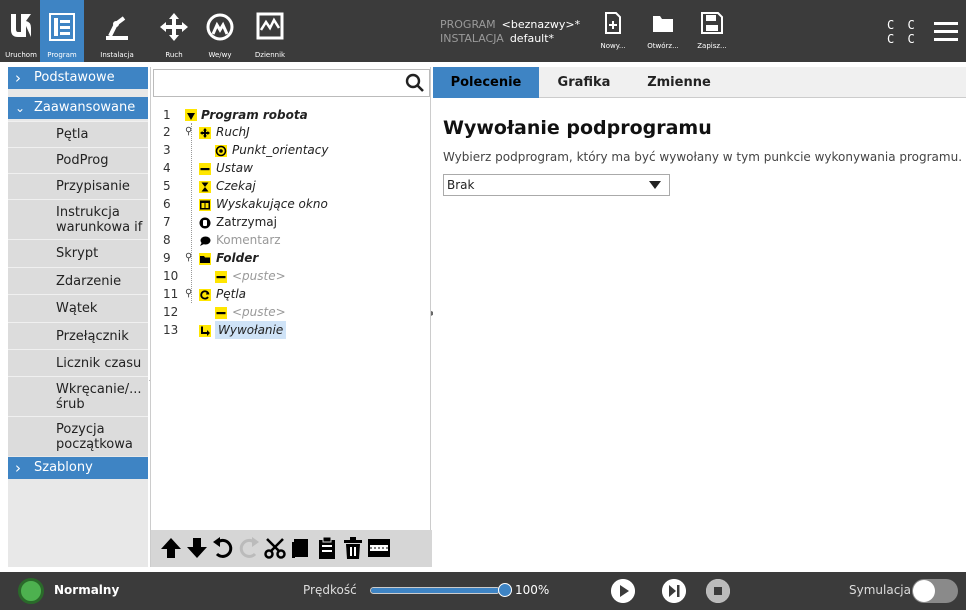 The height and width of the screenshot is (610, 966). Describe the element at coordinates (99, 363) in the screenshot. I see `sidebar-item-label: Licznik czasu` at that location.